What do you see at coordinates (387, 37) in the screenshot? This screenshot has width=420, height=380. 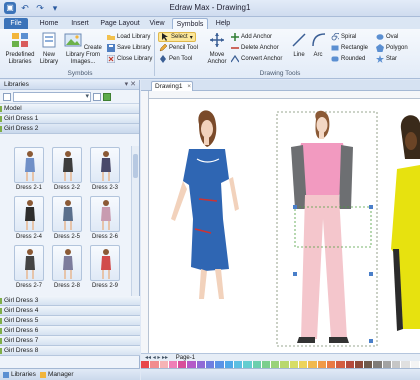 I see `oval-tool-button: Oval` at bounding box center [387, 37].